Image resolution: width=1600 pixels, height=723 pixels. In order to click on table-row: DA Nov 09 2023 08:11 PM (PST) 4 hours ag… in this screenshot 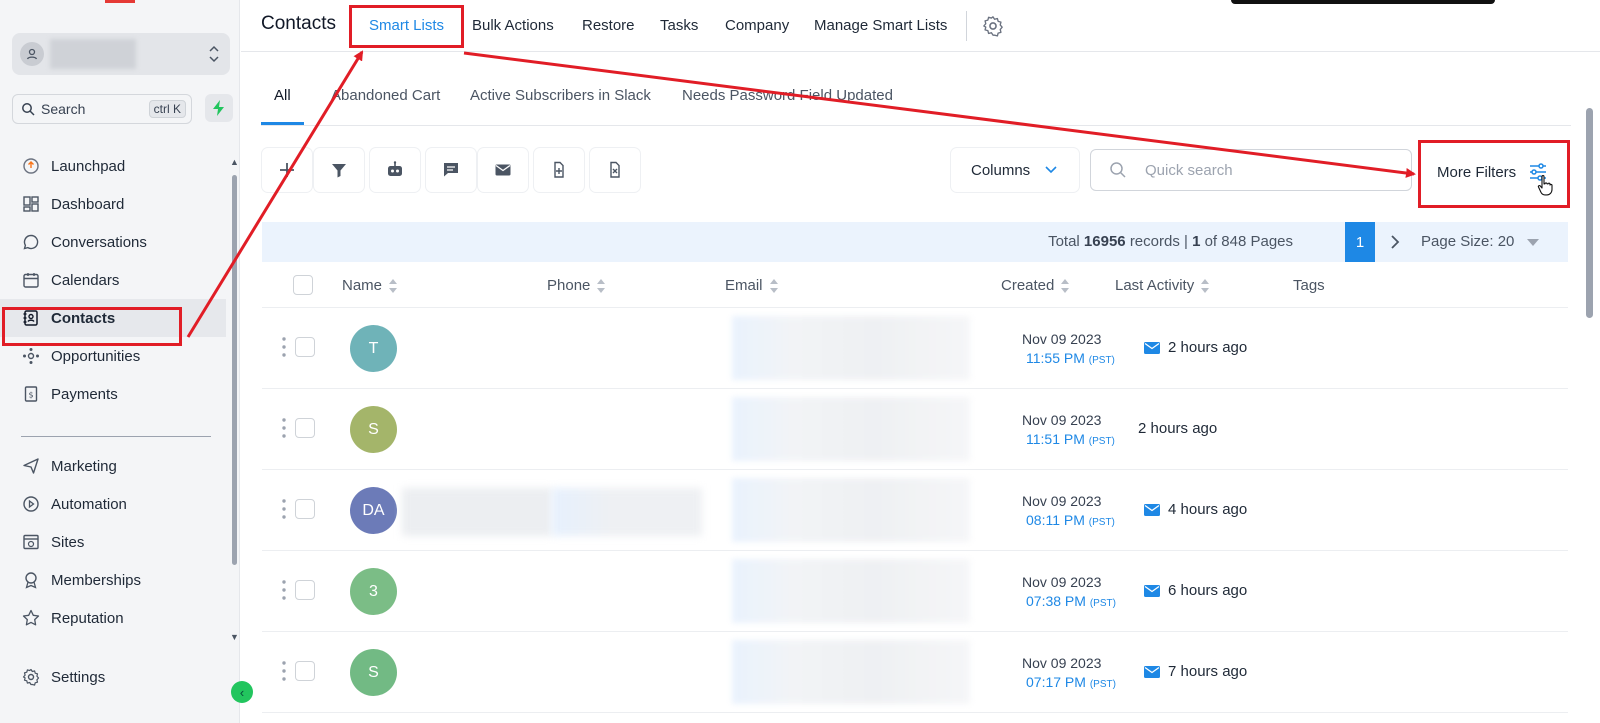, I will do `click(915, 510)`.